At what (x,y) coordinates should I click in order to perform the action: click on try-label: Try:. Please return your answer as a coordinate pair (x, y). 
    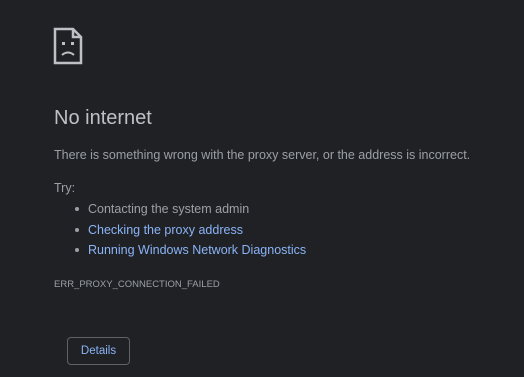
    Looking at the image, I should click on (65, 188).